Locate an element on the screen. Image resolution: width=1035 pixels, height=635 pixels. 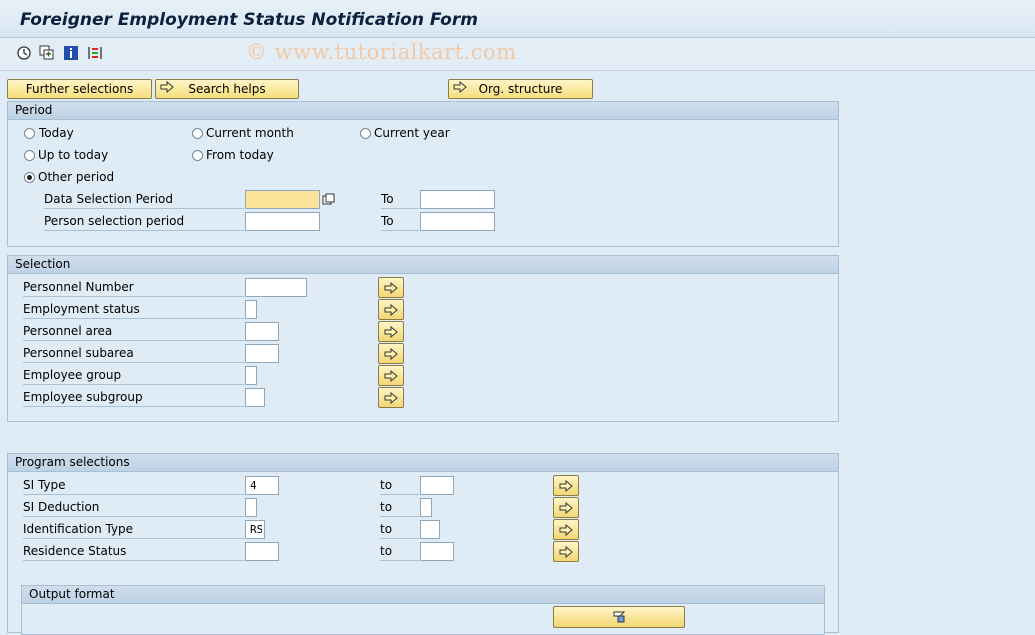
selection-group-header: Selection is located at coordinates (423, 265).